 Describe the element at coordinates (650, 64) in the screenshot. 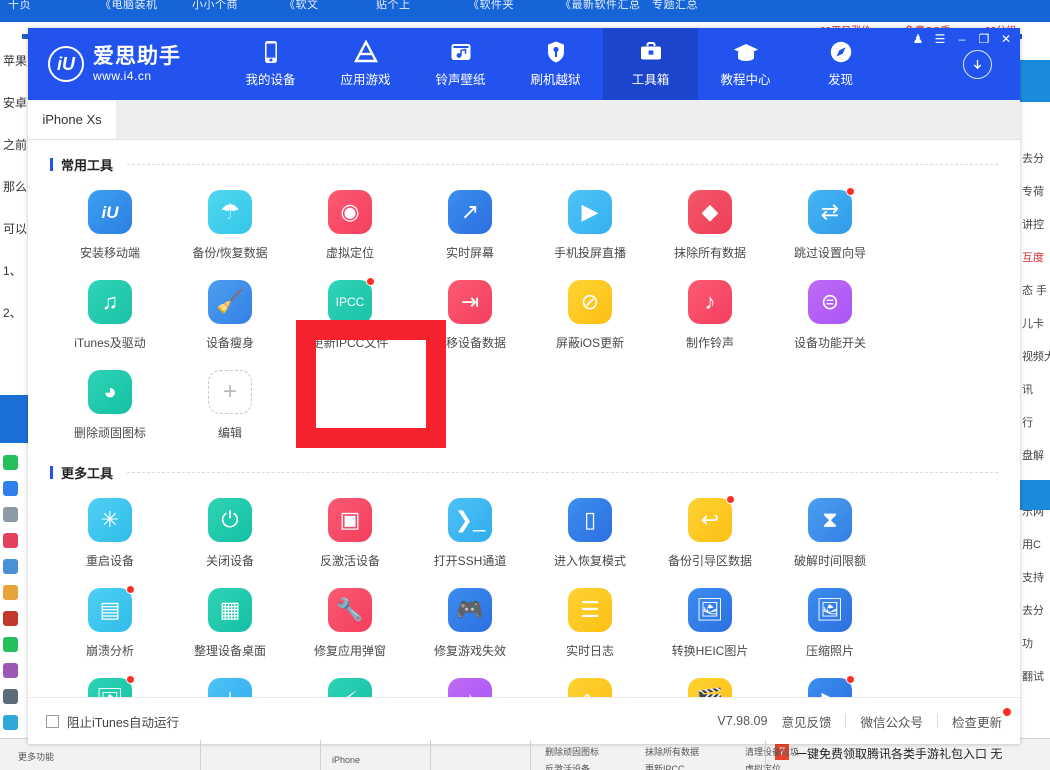

I see `nav-item-5: 工具箱` at that location.